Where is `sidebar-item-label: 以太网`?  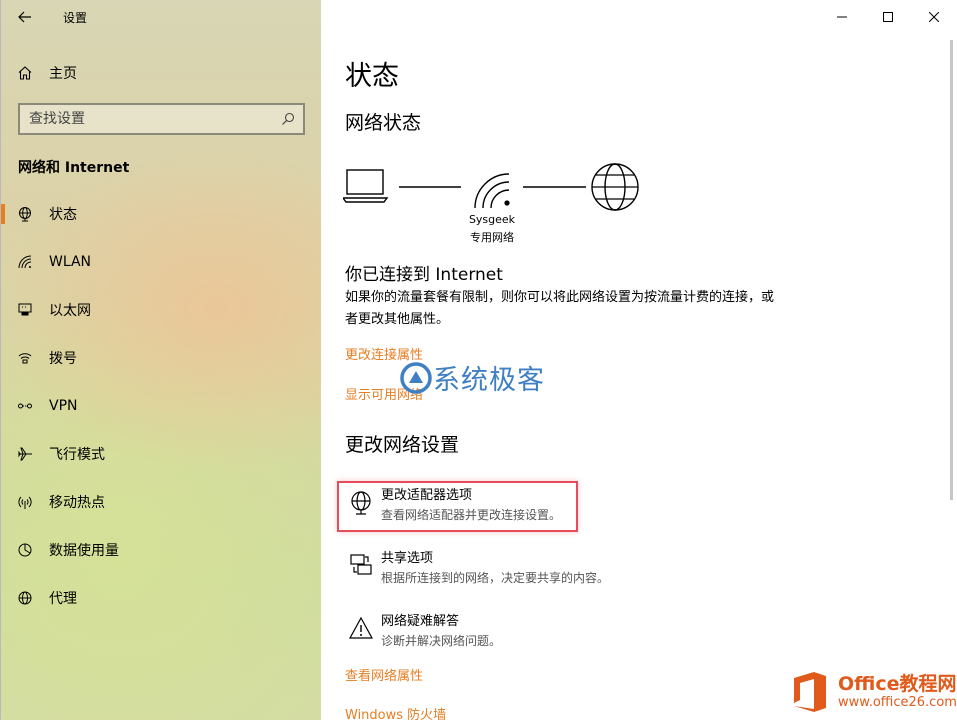
sidebar-item-label: 以太网 is located at coordinates (70, 311).